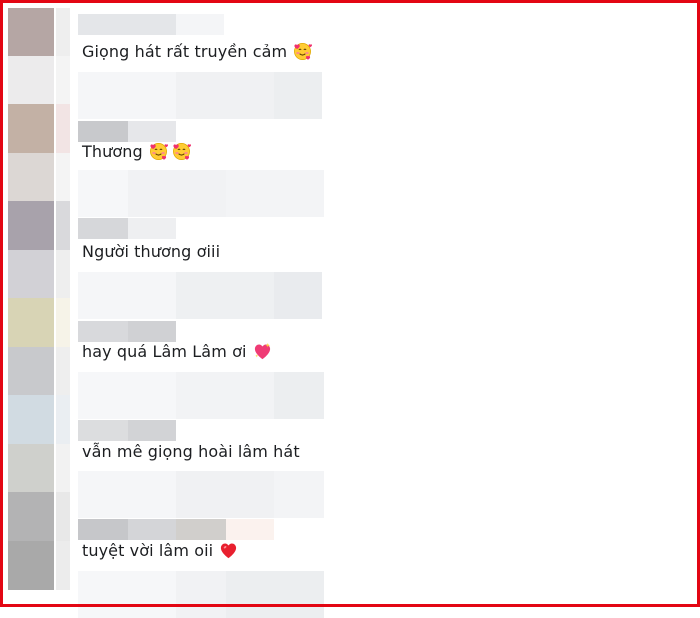  Describe the element at coordinates (112, 151) in the screenshot. I see `comment-text-label: Thương` at that location.